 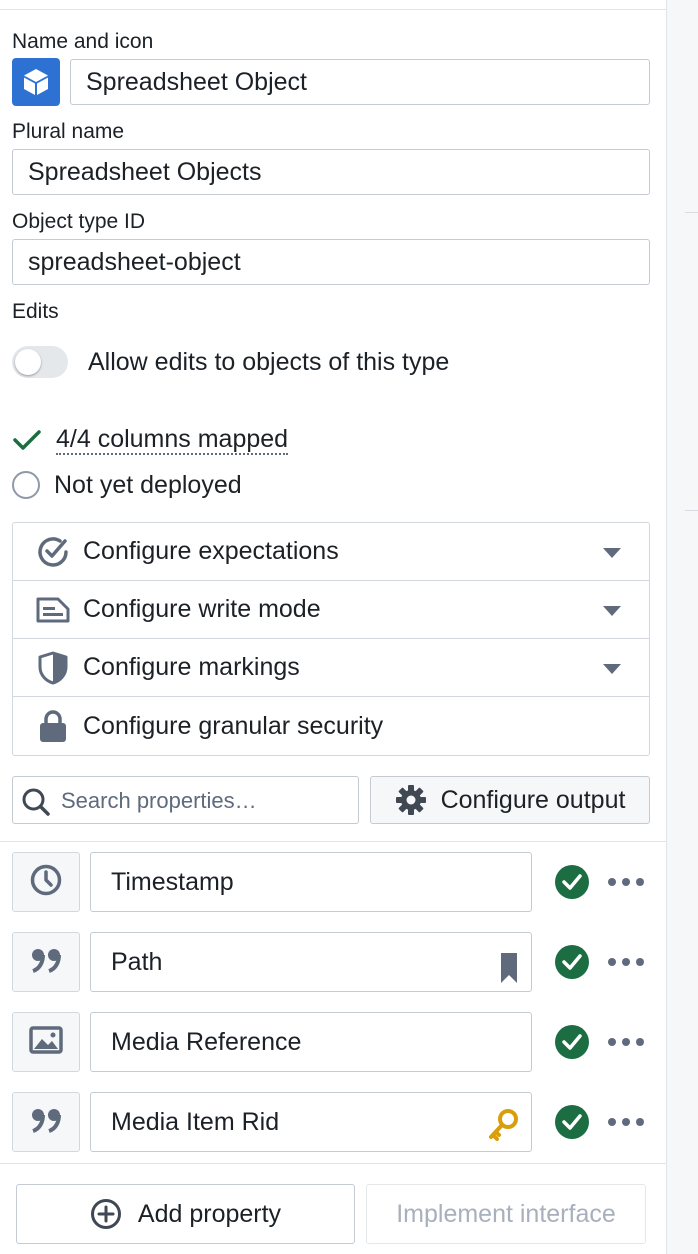 I want to click on configure-granular-security-row: Configure granular security, so click(x=331, y=726).